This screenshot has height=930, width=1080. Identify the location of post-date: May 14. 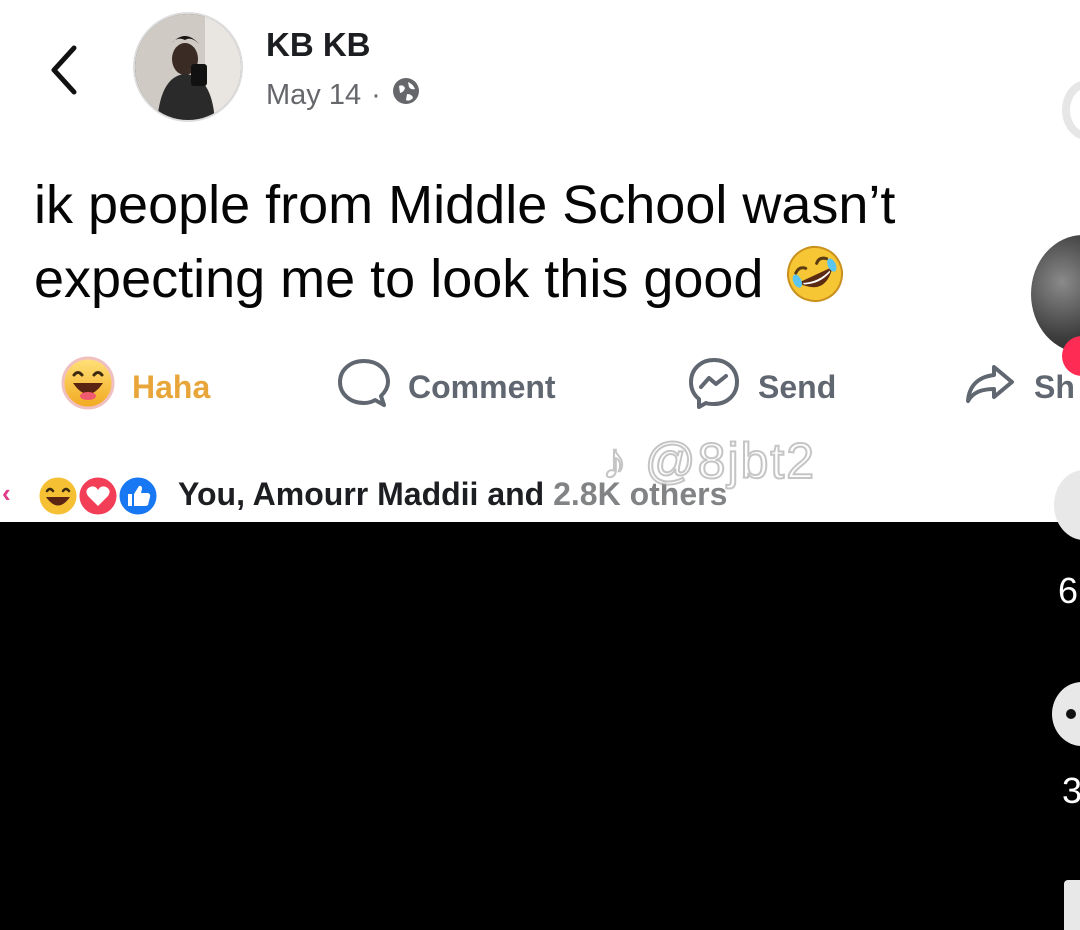
(313, 95).